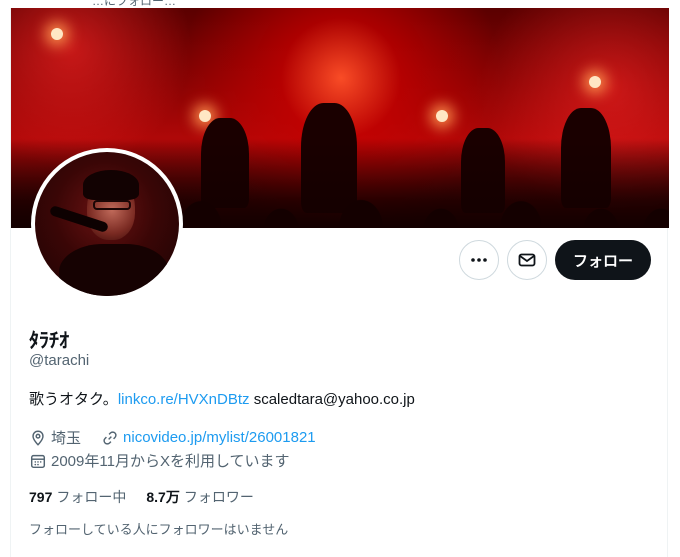  Describe the element at coordinates (141, 497) in the screenshot. I see `follow-stats: 797 フォロー中 8.7万 フォロワー` at that location.